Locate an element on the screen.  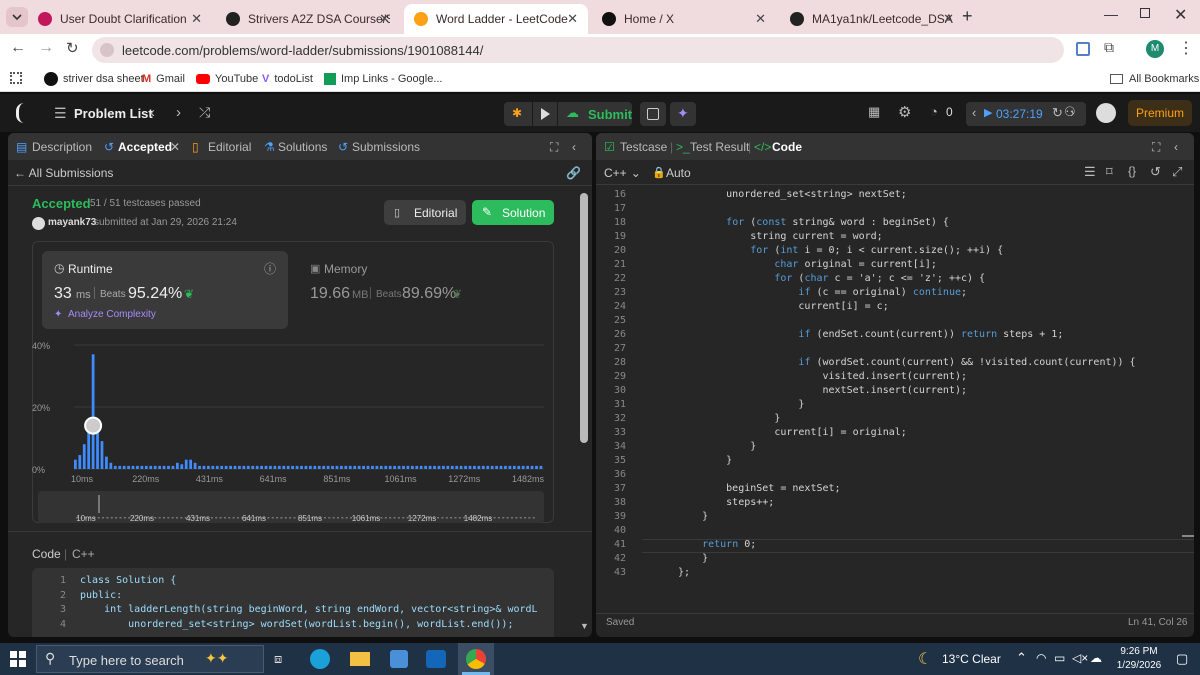
outlook-icon is located at coordinates (436, 659).